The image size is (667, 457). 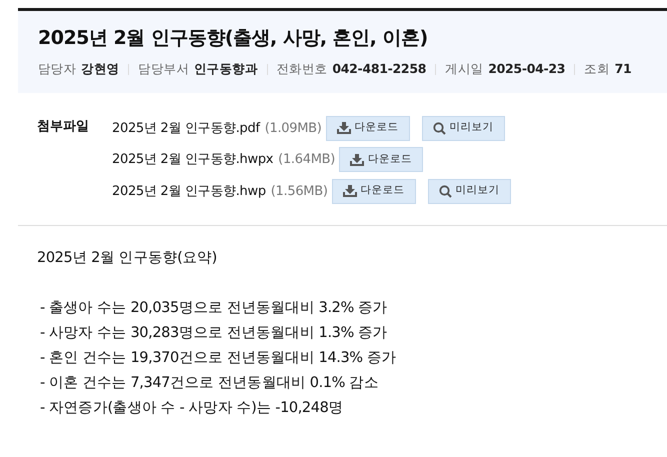 What do you see at coordinates (127, 258) in the screenshot?
I see `summary-heading: 2025년 2월 인구동향(요약)` at bounding box center [127, 258].